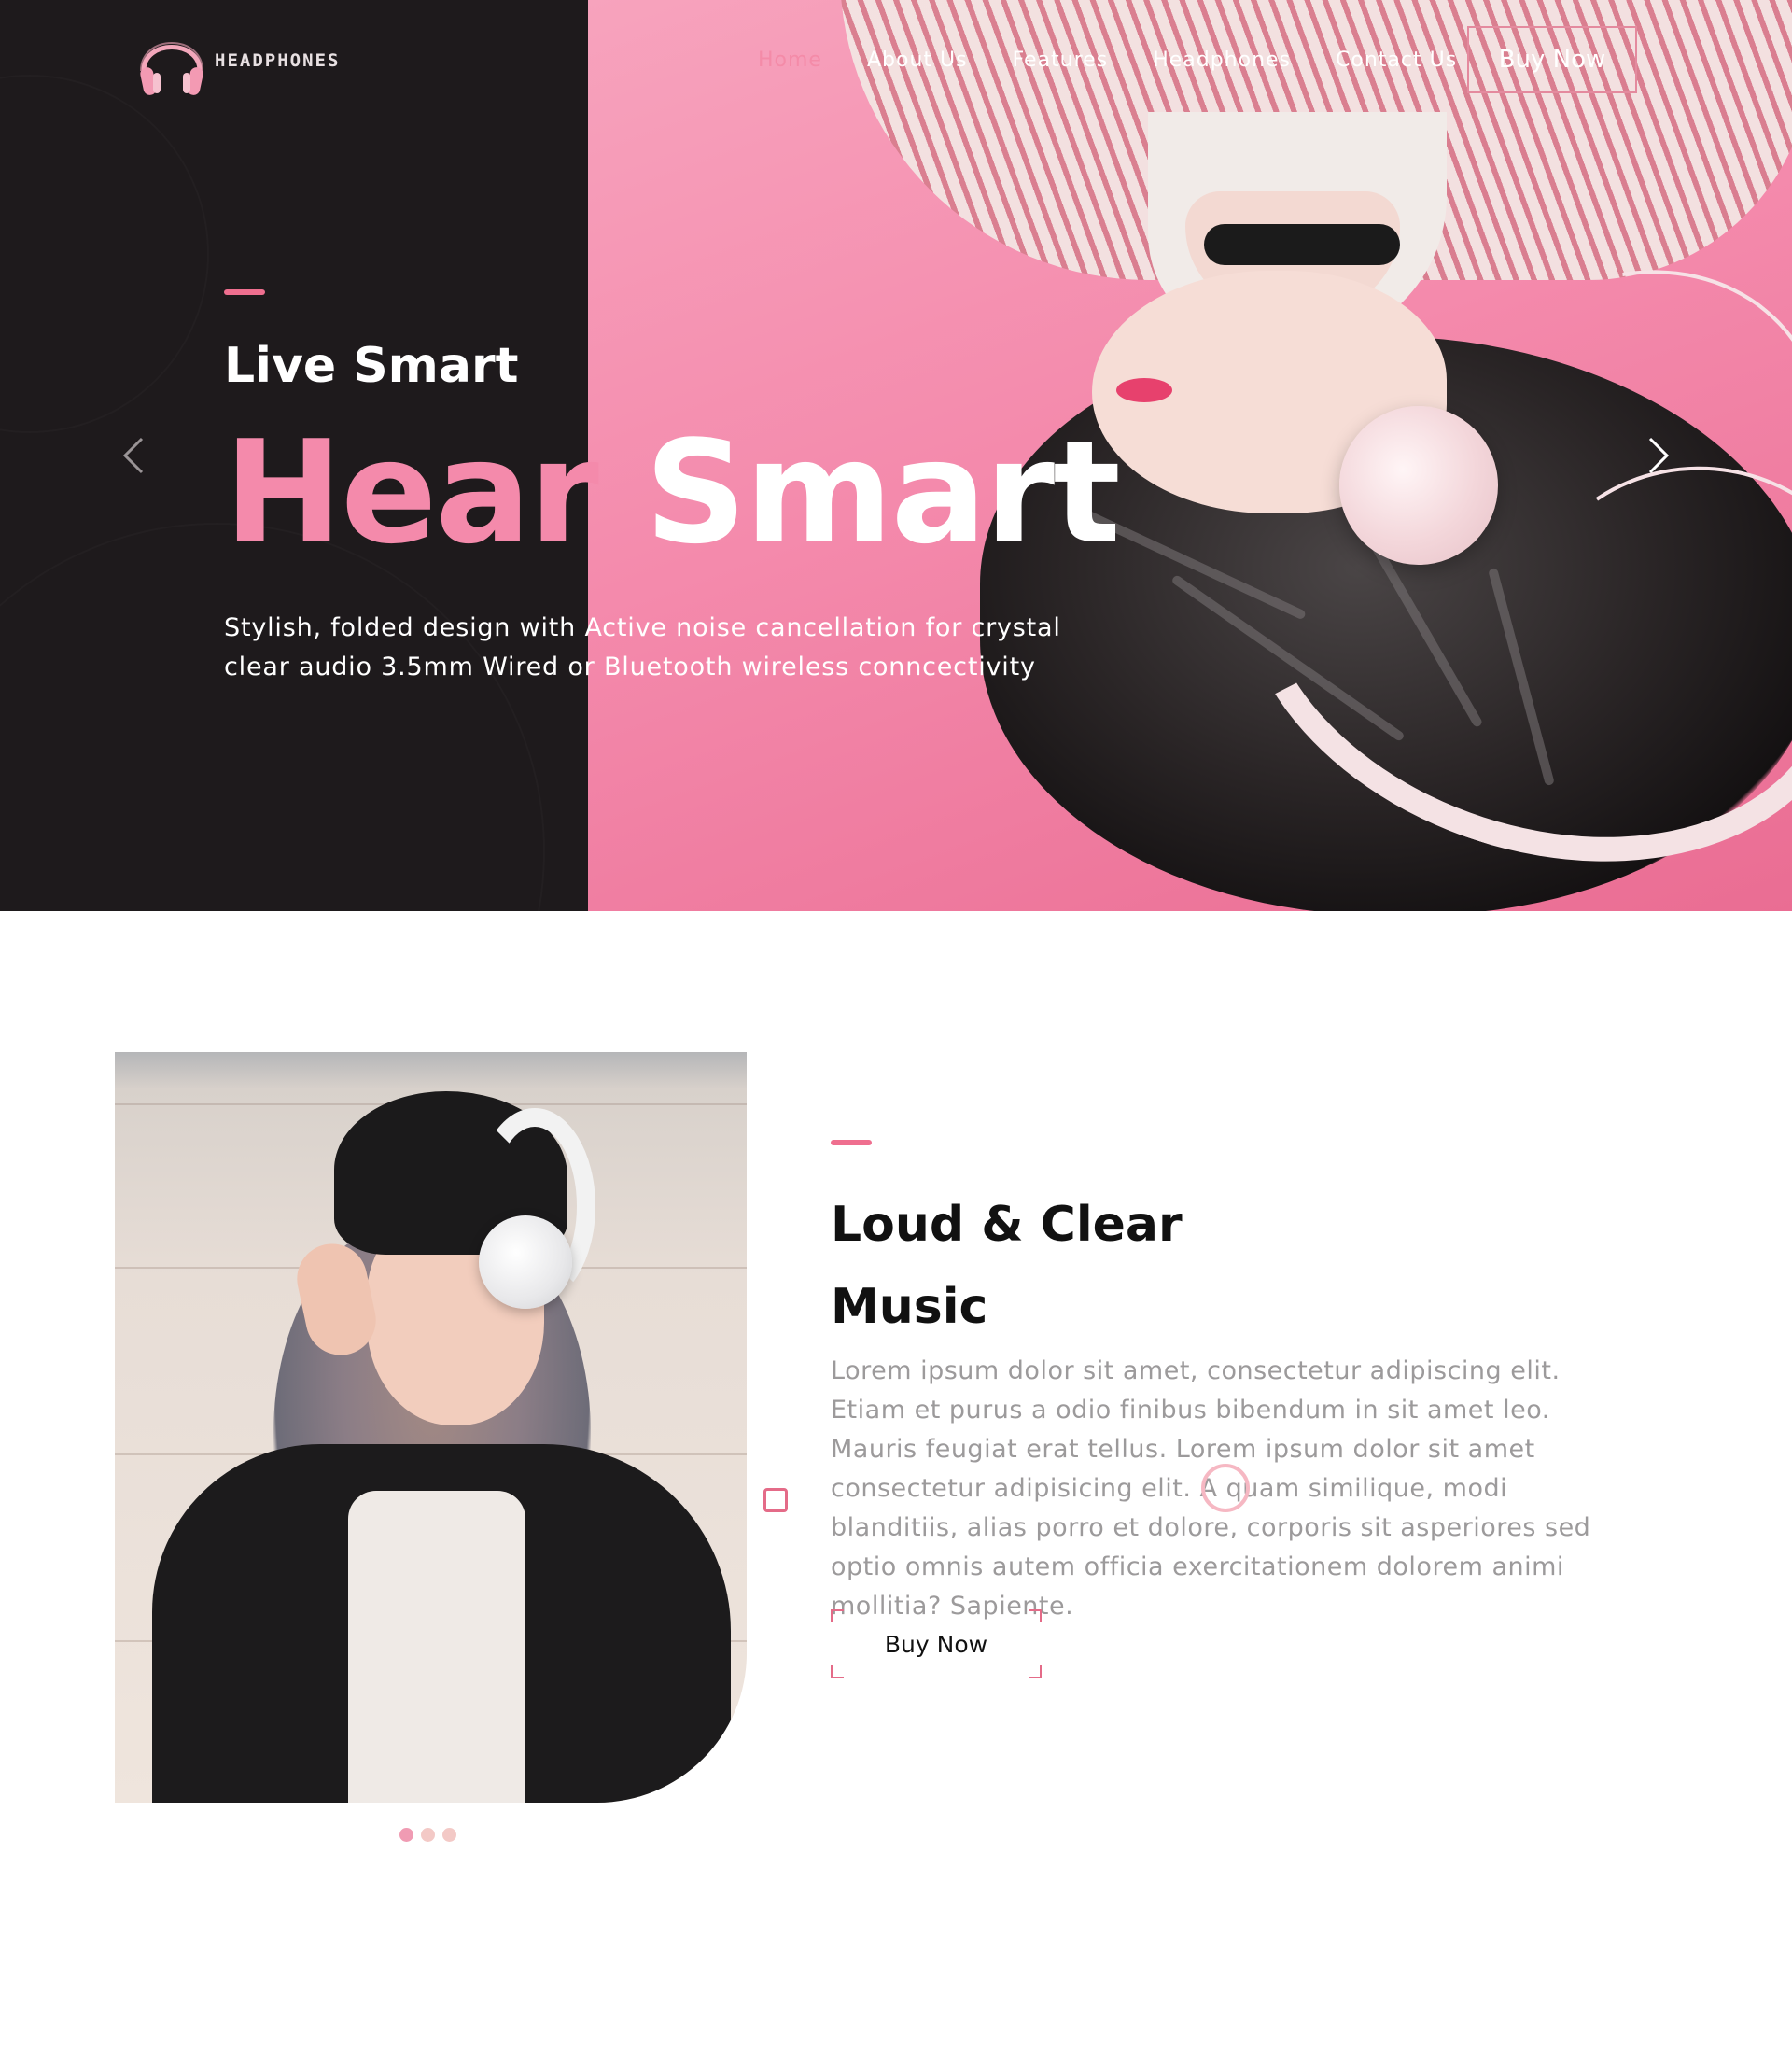 The image size is (1792, 2050). I want to click on about-title-line2: Music, so click(909, 1307).